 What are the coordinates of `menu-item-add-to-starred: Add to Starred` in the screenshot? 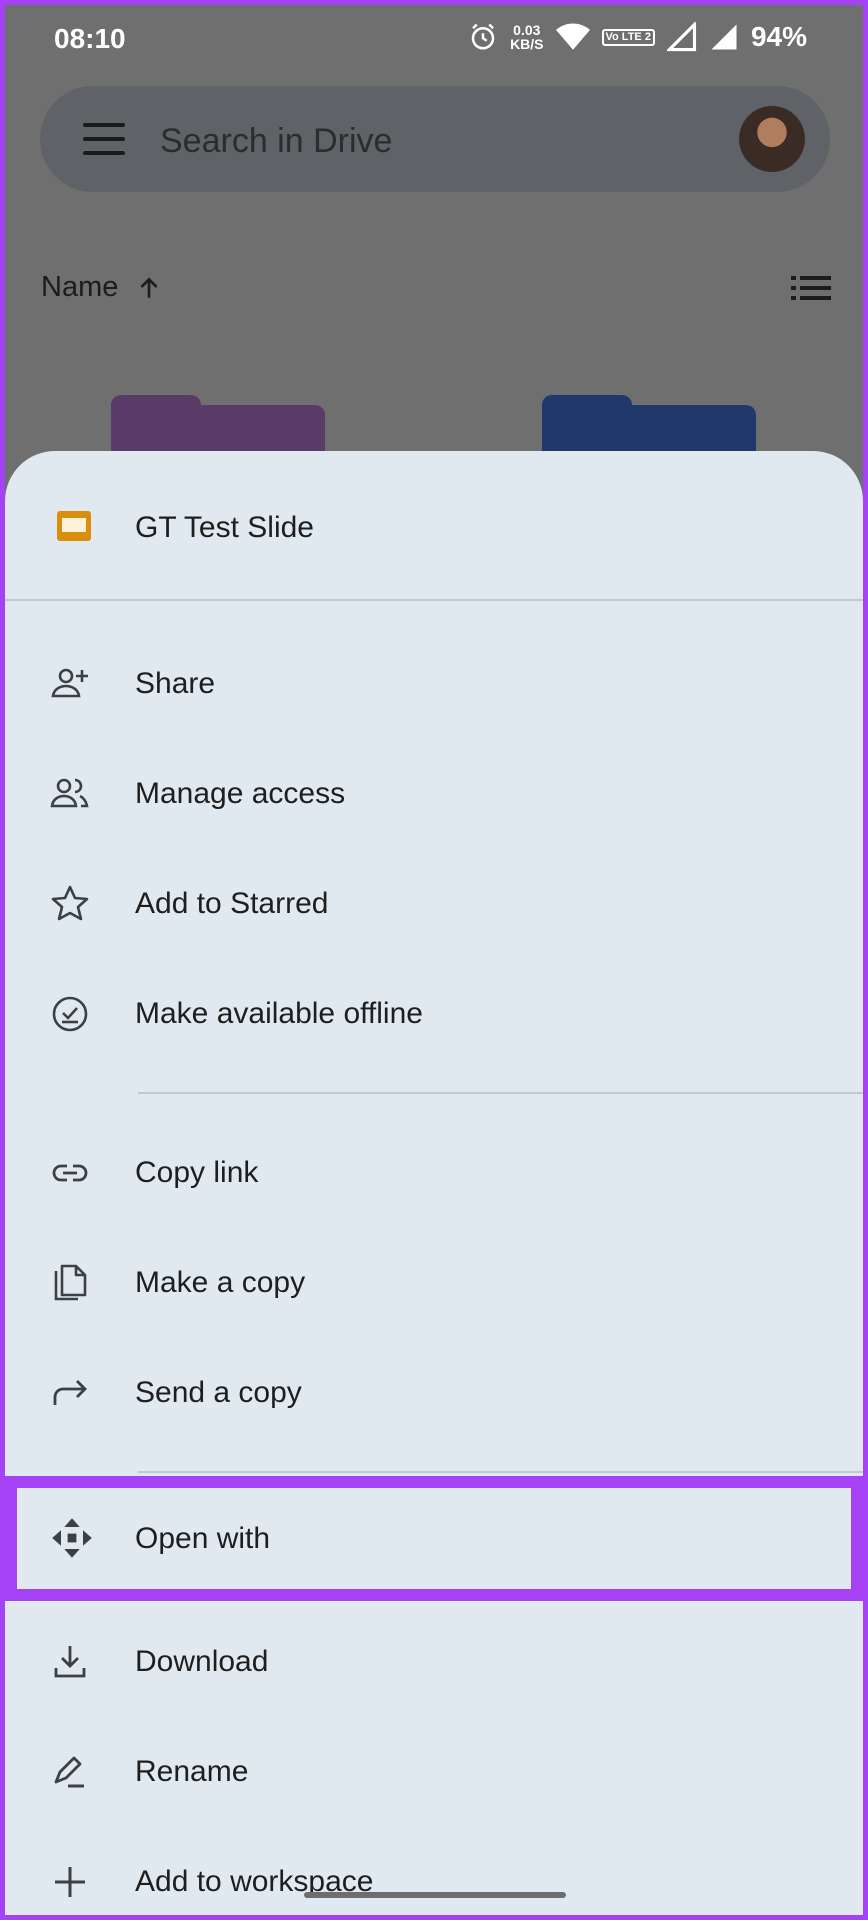 It's located at (434, 904).